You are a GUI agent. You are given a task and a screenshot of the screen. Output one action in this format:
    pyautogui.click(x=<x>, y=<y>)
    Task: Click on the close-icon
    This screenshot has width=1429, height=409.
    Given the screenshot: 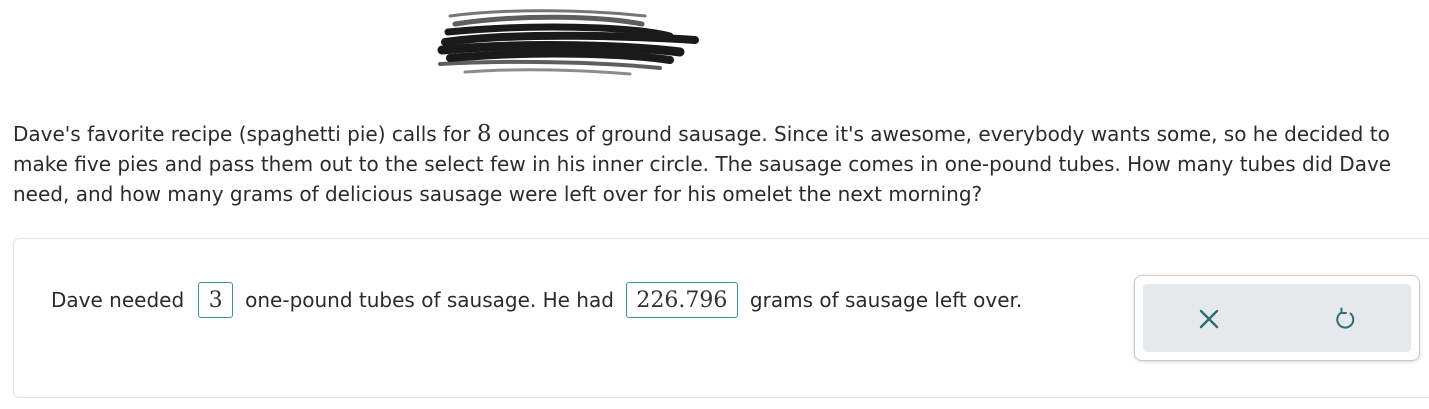 What is the action you would take?
    pyautogui.click(x=1209, y=319)
    